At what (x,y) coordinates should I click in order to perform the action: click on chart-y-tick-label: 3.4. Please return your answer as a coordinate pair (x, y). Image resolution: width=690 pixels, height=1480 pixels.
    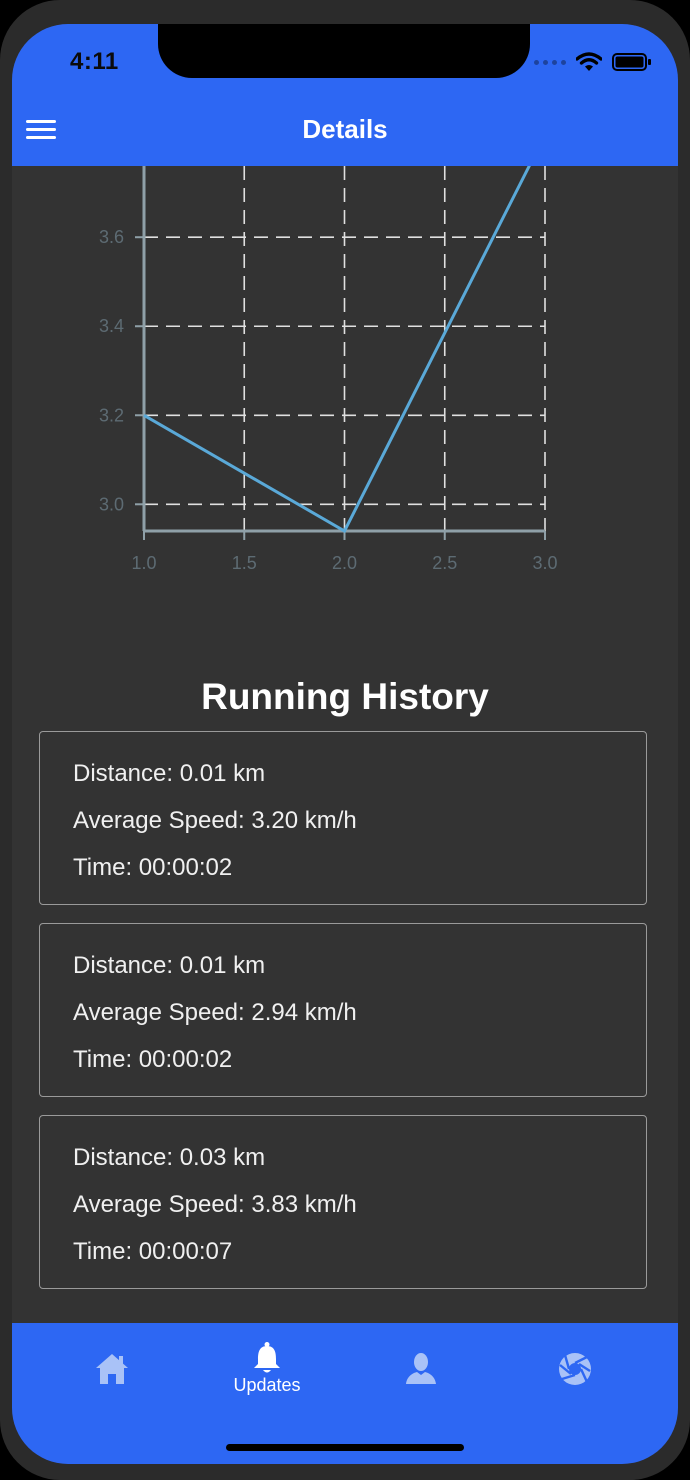
    Looking at the image, I should click on (111, 326).